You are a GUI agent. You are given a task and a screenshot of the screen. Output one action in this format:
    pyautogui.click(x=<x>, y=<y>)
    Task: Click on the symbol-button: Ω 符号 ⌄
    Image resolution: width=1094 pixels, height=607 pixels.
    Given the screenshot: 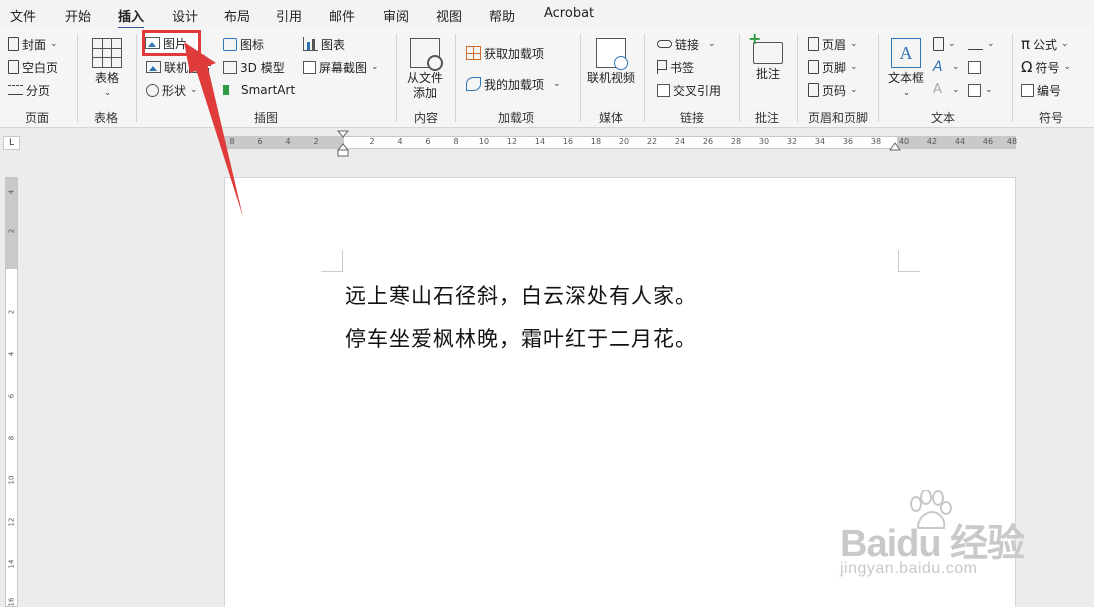 What is the action you would take?
    pyautogui.click(x=1046, y=67)
    